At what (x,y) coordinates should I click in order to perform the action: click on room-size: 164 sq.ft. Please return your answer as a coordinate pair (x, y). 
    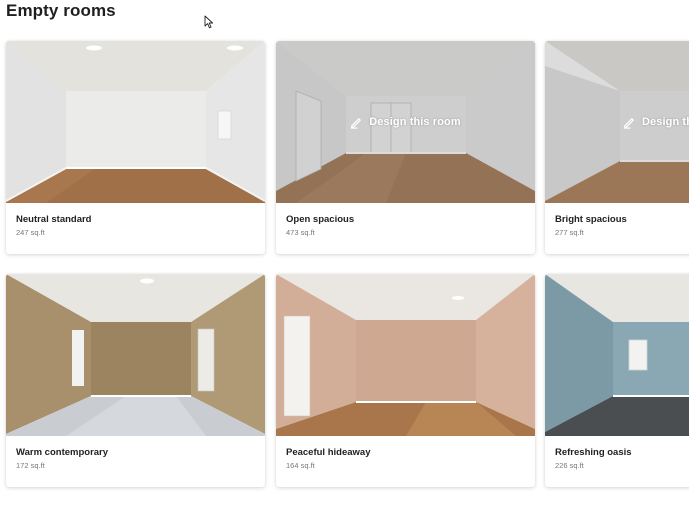
    Looking at the image, I should click on (300, 465).